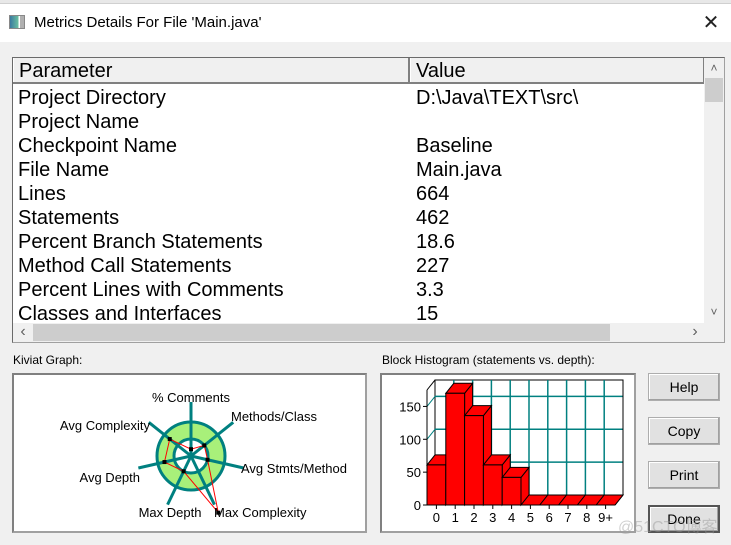 This screenshot has width=731, height=545. Describe the element at coordinates (430, 290) in the screenshot. I see `value-cell: 3.3` at that location.